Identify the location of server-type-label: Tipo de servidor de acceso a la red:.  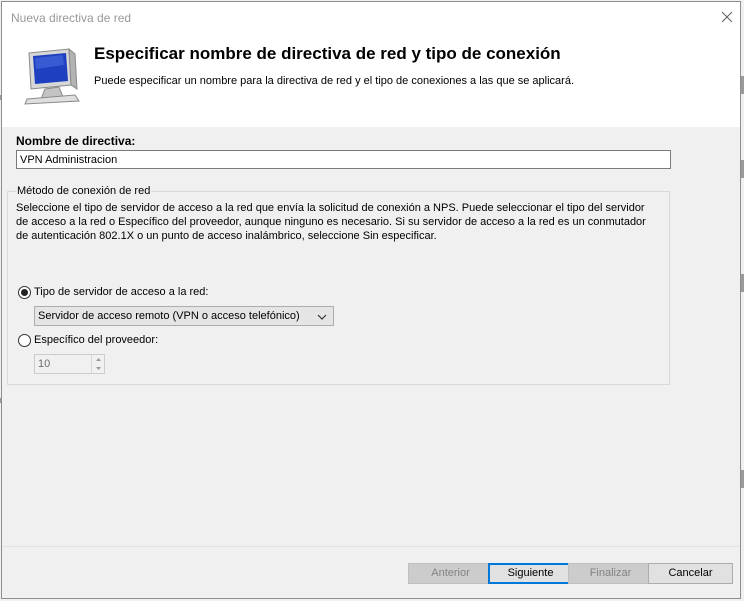
(121, 292).